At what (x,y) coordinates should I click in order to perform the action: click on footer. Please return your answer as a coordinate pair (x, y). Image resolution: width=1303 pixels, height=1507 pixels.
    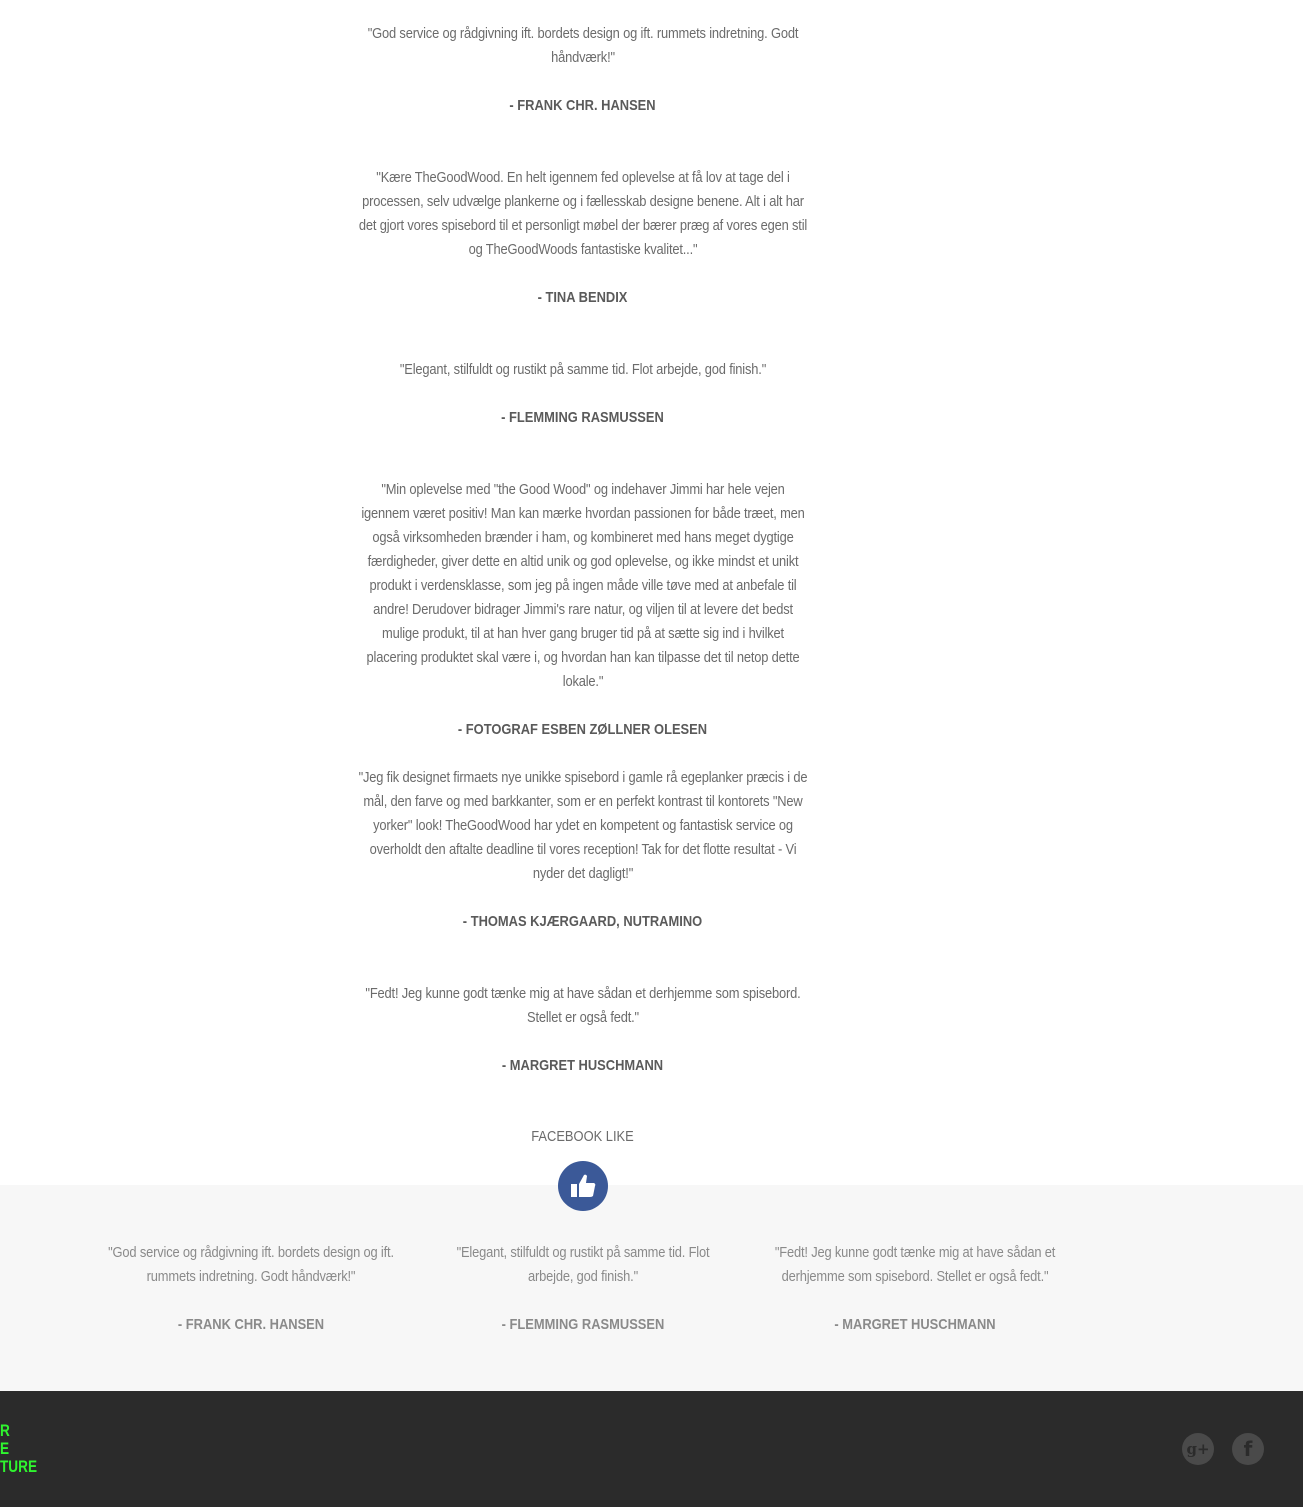
    Looking at the image, I should click on (651, 1449).